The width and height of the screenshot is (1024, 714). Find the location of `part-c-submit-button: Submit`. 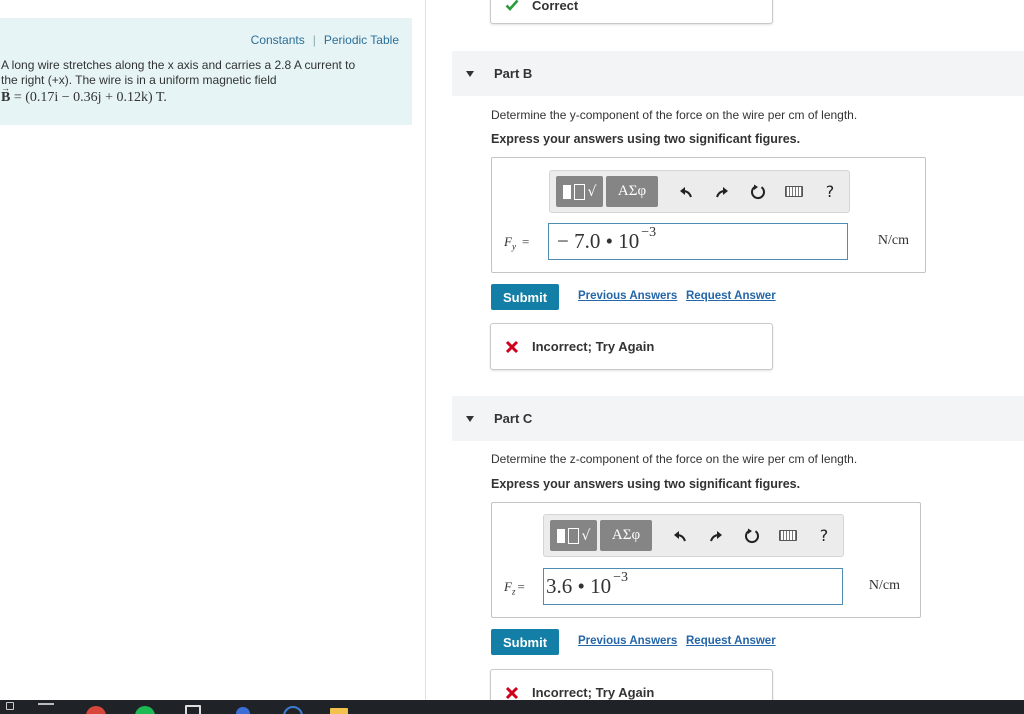

part-c-submit-button: Submit is located at coordinates (525, 642).